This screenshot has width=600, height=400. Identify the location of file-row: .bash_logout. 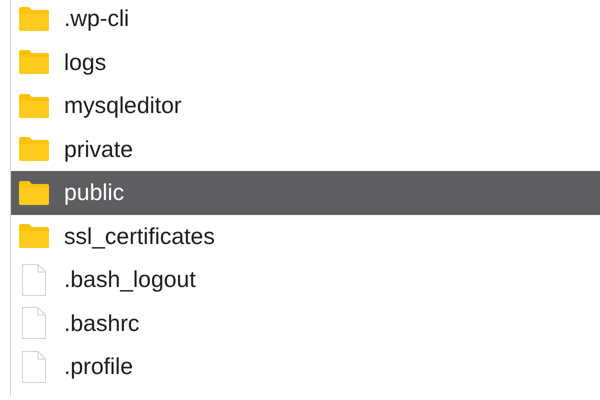
(305, 280).